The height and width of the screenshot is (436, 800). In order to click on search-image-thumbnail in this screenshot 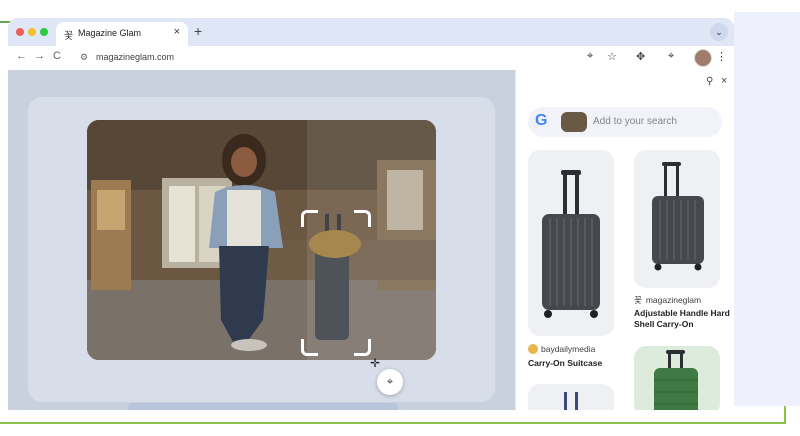, I will do `click(574, 122)`.